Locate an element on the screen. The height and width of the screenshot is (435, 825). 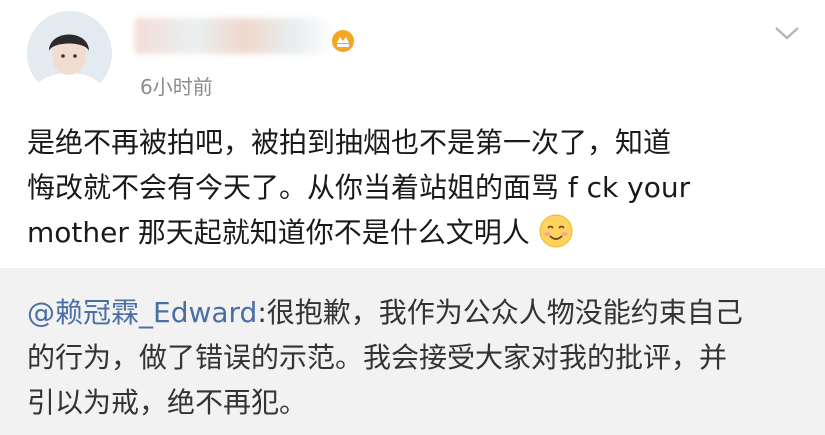
avatar-image is located at coordinates (69, 53).